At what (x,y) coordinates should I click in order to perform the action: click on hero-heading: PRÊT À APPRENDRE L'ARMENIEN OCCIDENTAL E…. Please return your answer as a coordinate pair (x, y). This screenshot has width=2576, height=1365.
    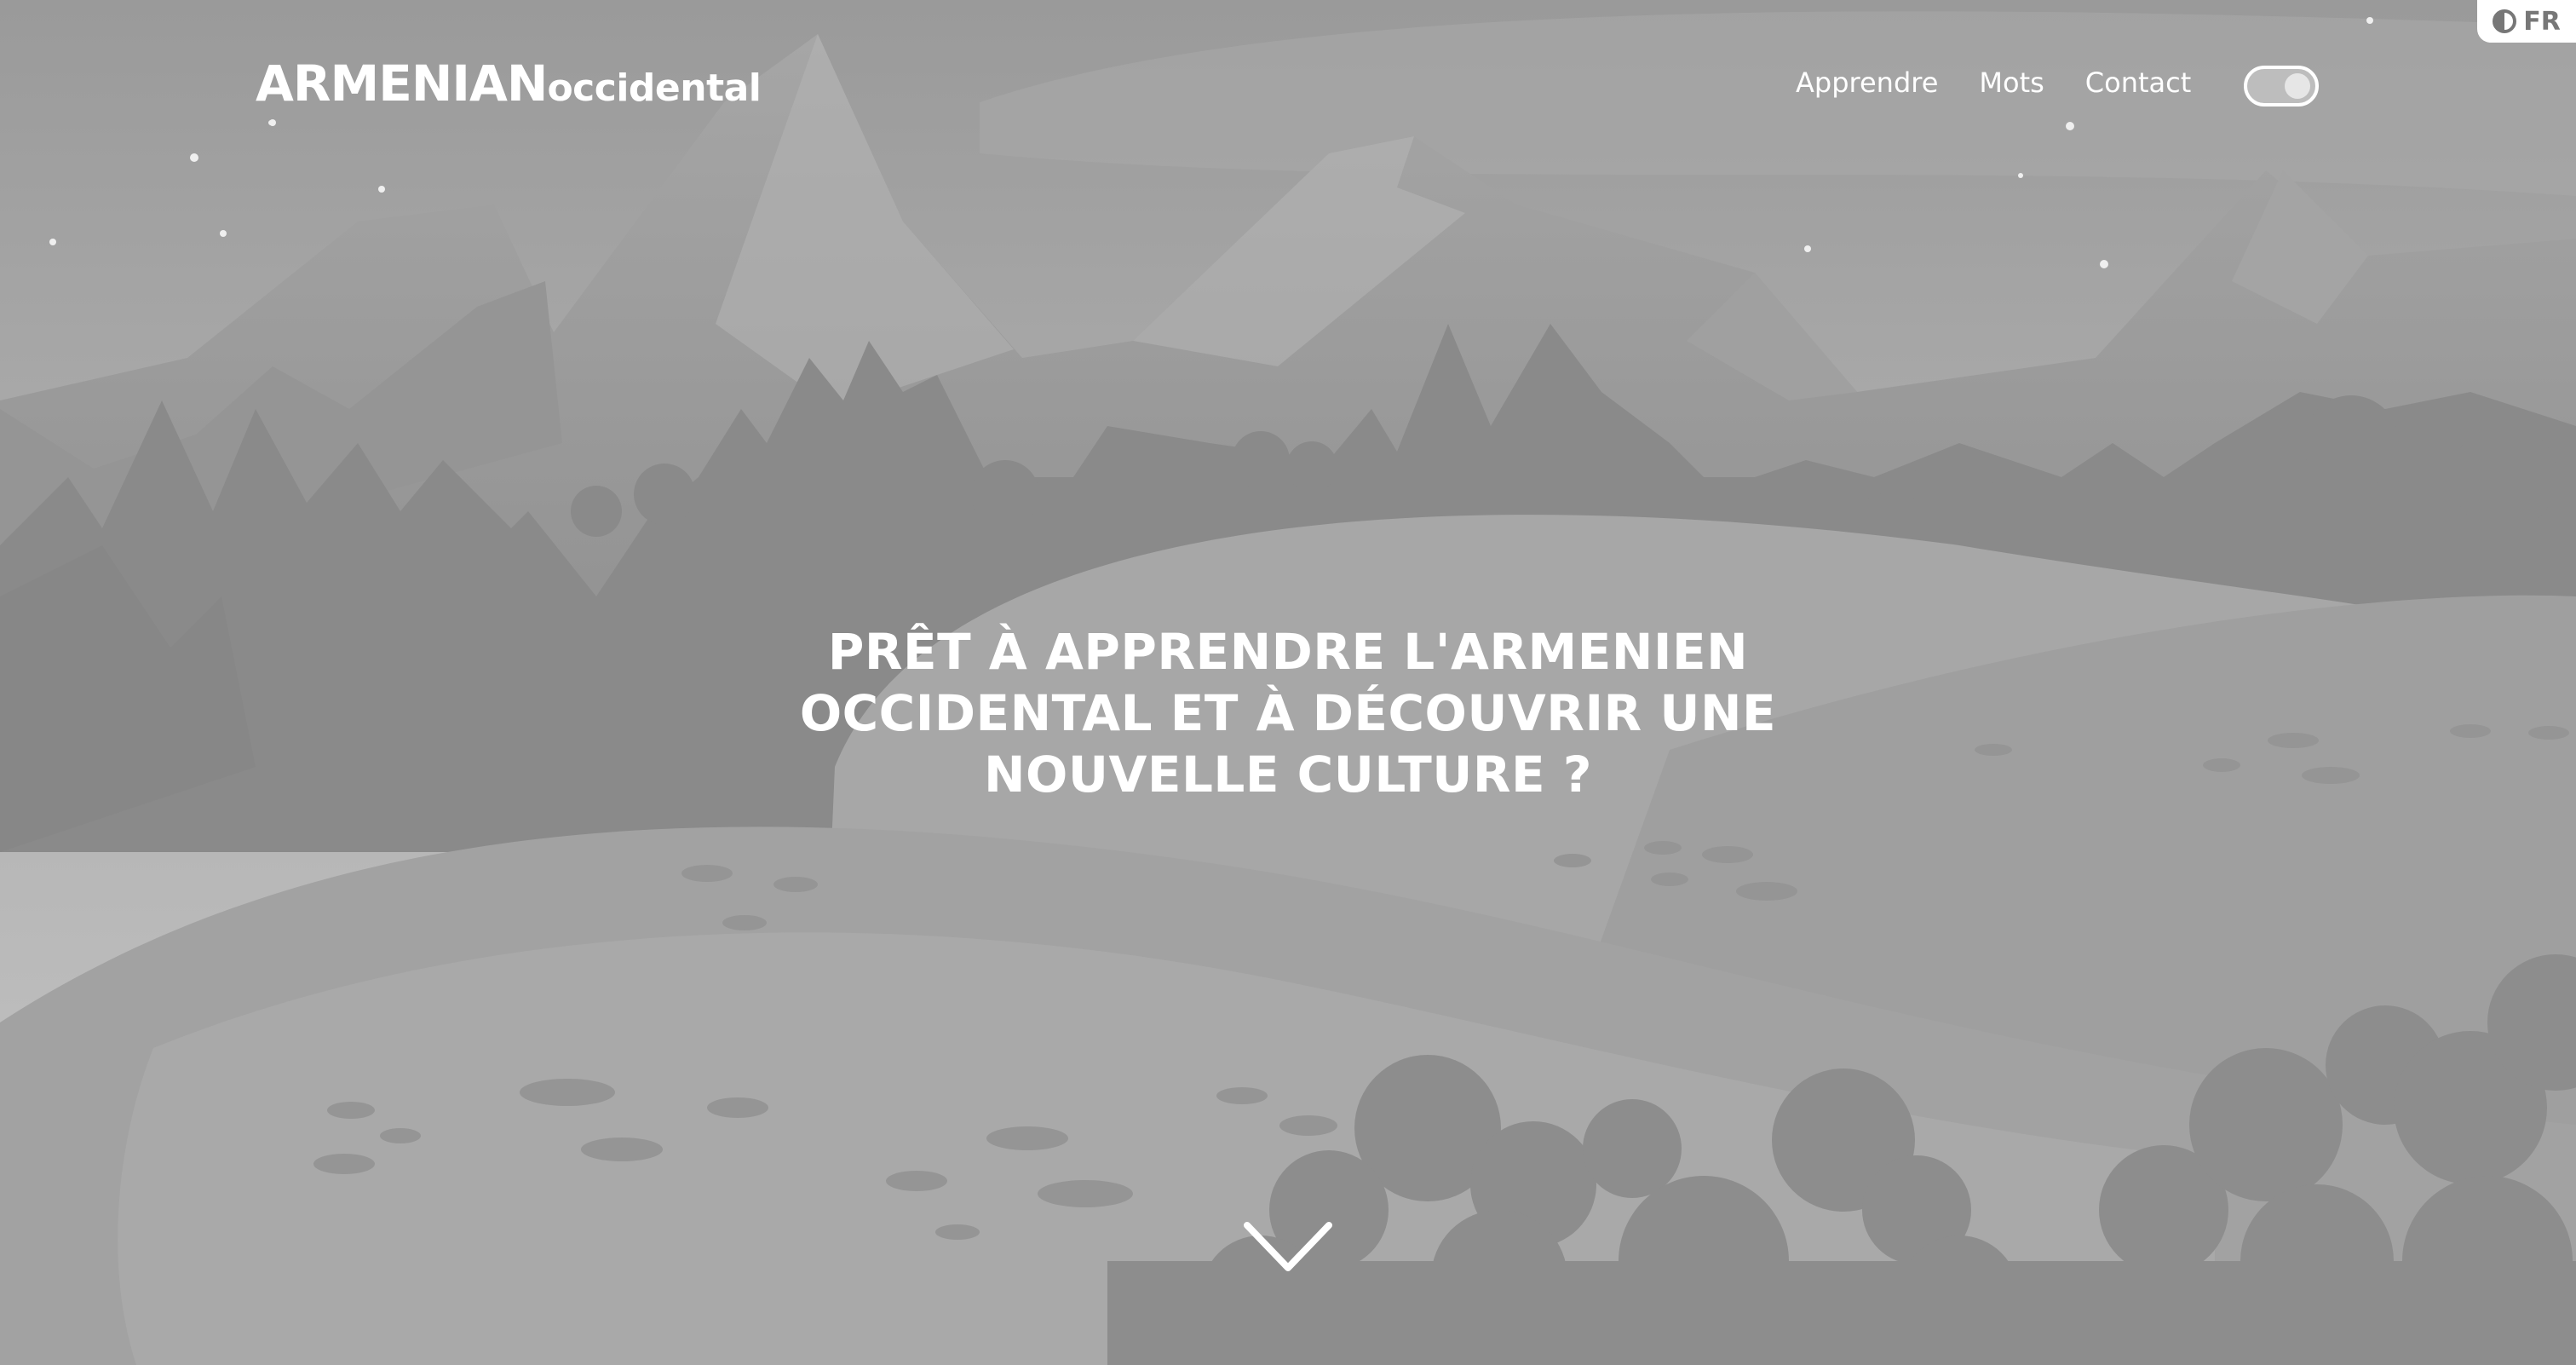
    Looking at the image, I should click on (1288, 713).